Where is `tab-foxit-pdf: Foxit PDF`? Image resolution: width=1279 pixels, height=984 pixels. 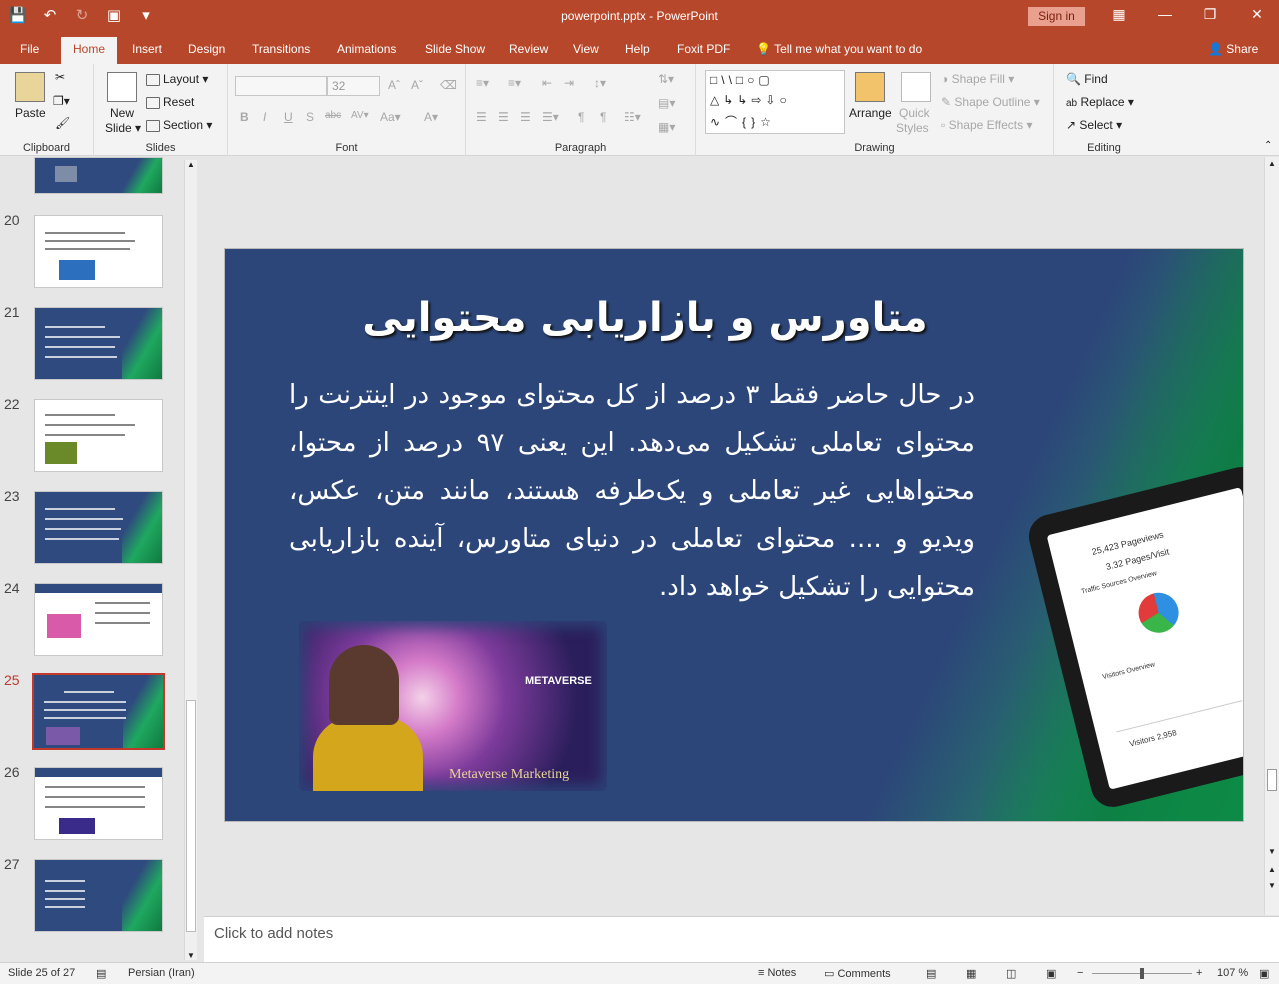
tab-foxit-pdf: Foxit PDF is located at coordinates (703, 49).